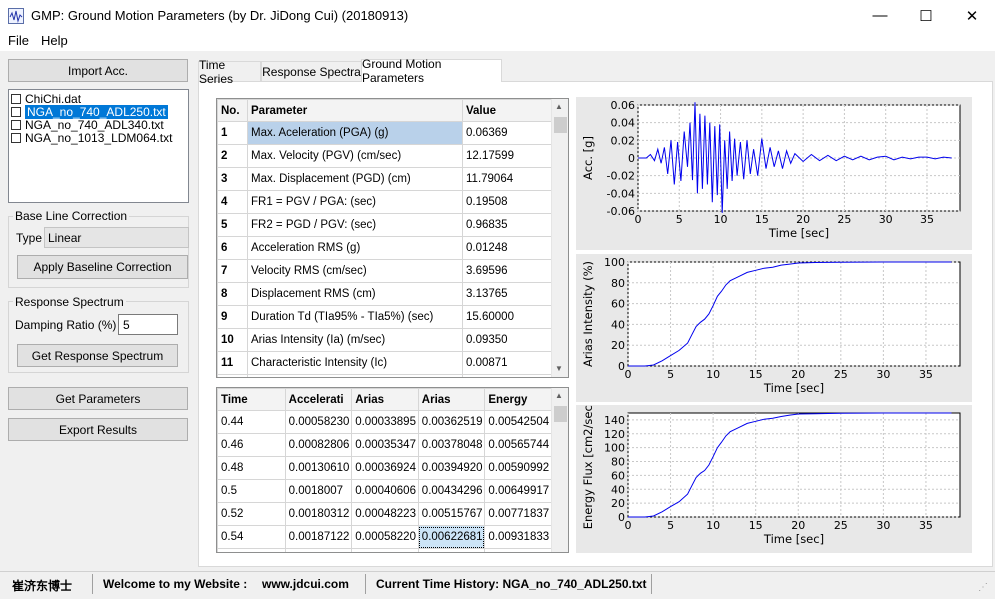 This screenshot has width=995, height=599. I want to click on get-parameters-button: Get Parameters, so click(98, 398).